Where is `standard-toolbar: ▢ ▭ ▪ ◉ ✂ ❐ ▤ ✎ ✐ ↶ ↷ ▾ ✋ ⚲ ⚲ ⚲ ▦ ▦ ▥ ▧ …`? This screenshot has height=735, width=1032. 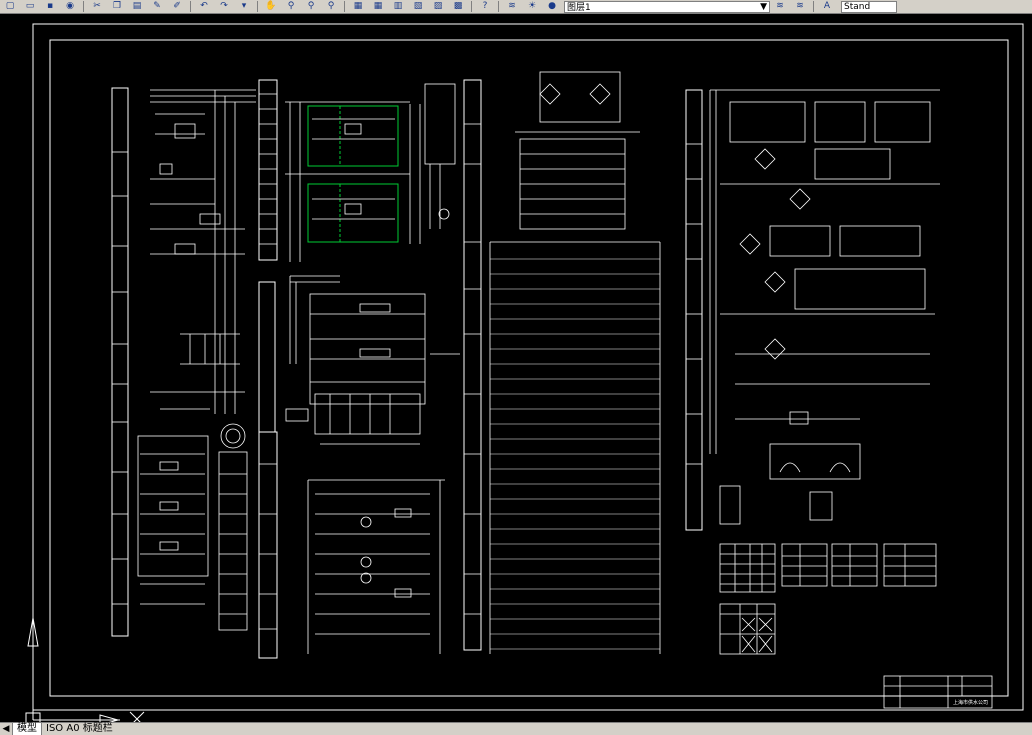 standard-toolbar: ▢ ▭ ▪ ◉ ✂ ❐ ▤ ✎ ✐ ↶ ↷ ▾ ✋ ⚲ ⚲ ⚲ ▦ ▦ ▥ ▧ … is located at coordinates (516, 7).